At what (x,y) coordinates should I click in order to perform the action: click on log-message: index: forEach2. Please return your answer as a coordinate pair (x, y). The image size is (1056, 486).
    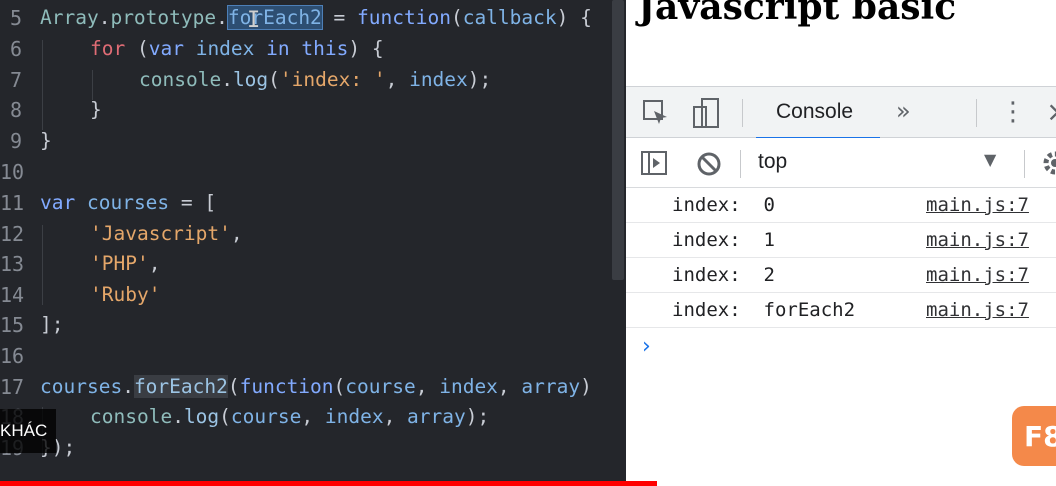
    Looking at the image, I should click on (764, 310).